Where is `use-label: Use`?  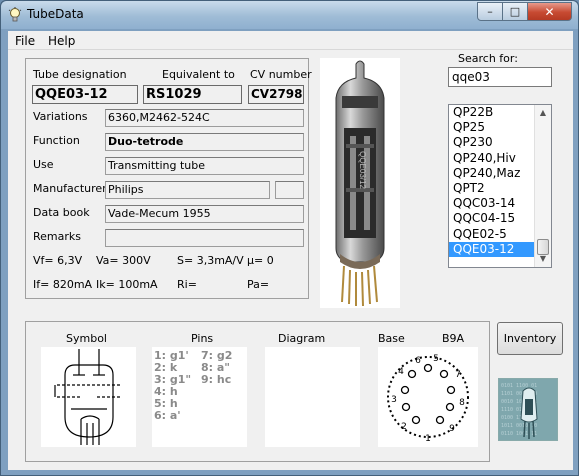 use-label: Use is located at coordinates (43, 164).